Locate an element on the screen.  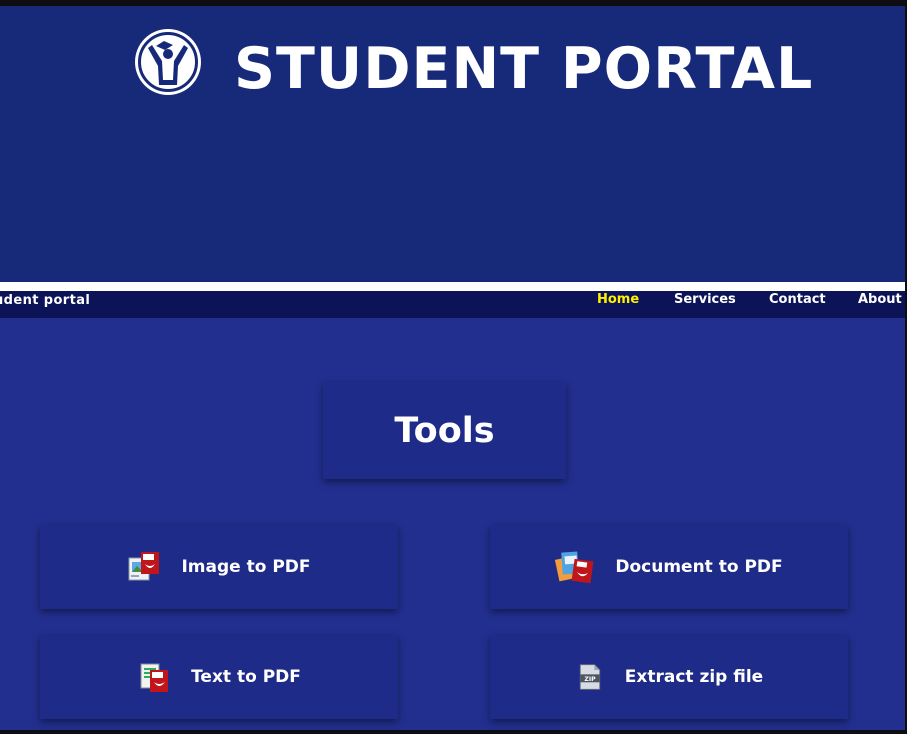
tools-heading-card: Tools is located at coordinates (444, 430).